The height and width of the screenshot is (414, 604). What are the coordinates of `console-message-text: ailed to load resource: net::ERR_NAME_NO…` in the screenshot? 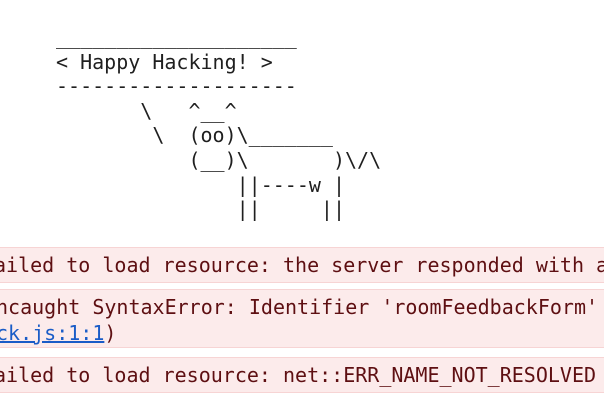 It's located at (298, 375).